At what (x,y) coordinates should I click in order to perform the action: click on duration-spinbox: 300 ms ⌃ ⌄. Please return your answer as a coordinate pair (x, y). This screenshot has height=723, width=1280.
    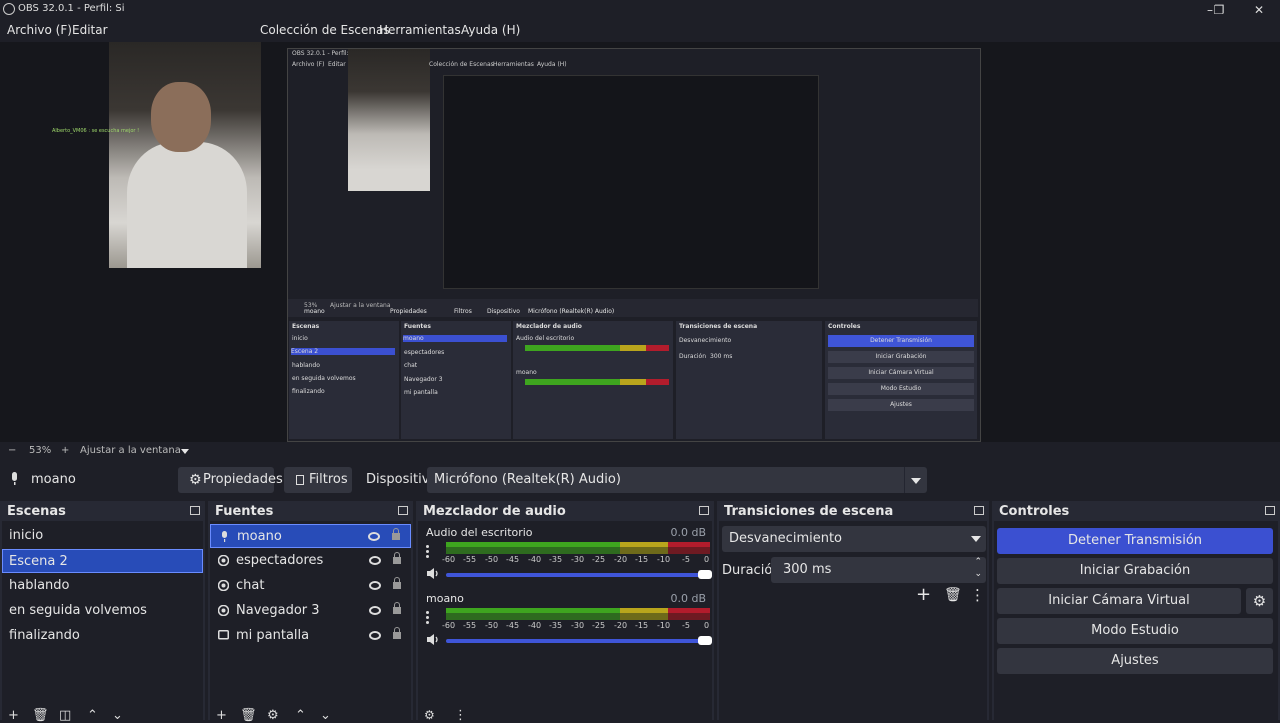
    Looking at the image, I should click on (878, 570).